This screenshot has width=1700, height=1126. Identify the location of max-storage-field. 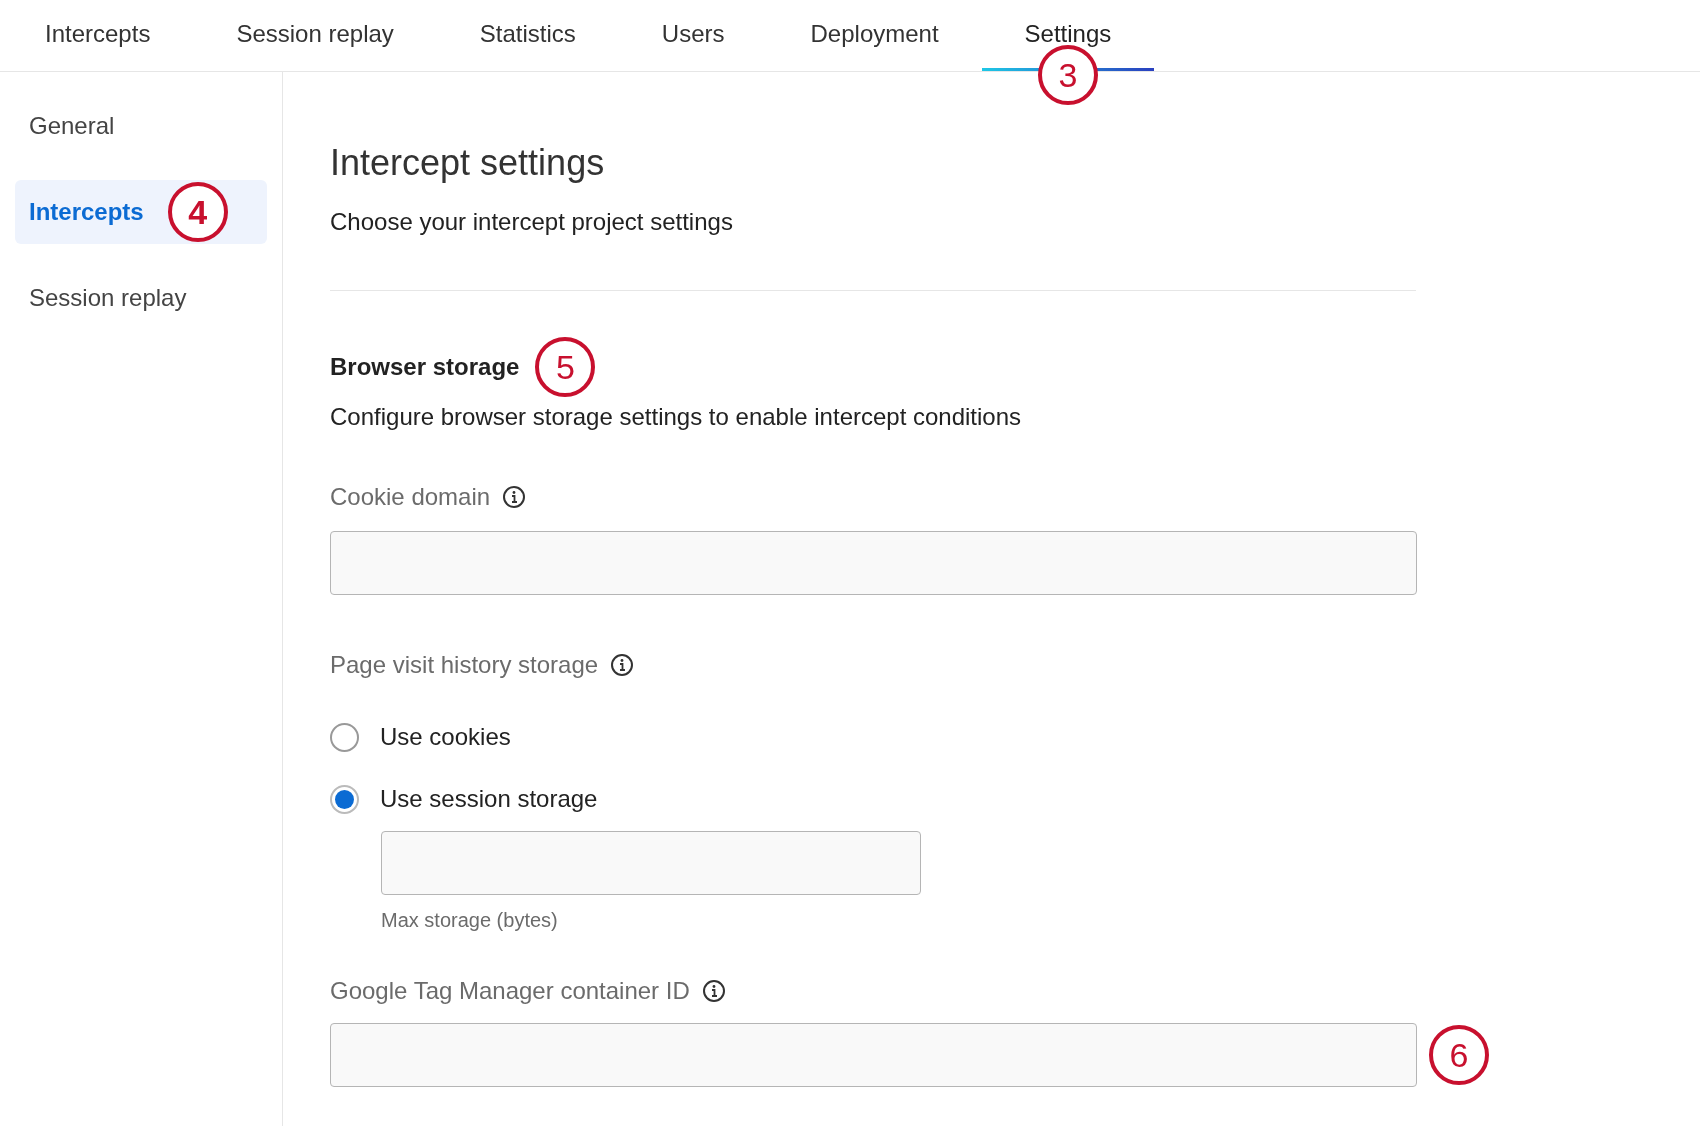
(651, 863).